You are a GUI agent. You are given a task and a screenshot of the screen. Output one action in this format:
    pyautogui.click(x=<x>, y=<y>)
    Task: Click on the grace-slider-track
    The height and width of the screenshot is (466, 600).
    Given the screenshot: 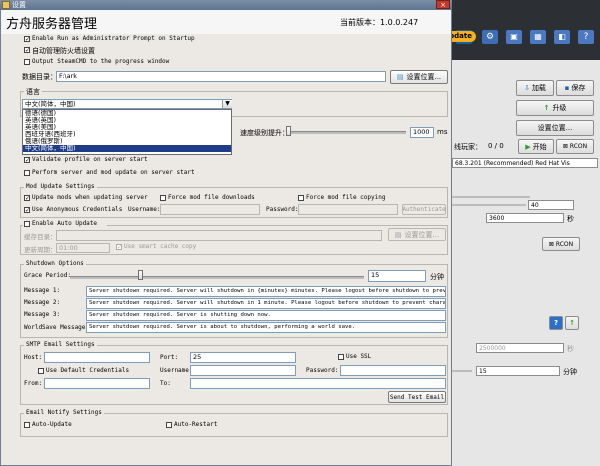 What is the action you would take?
    pyautogui.click(x=217, y=277)
    